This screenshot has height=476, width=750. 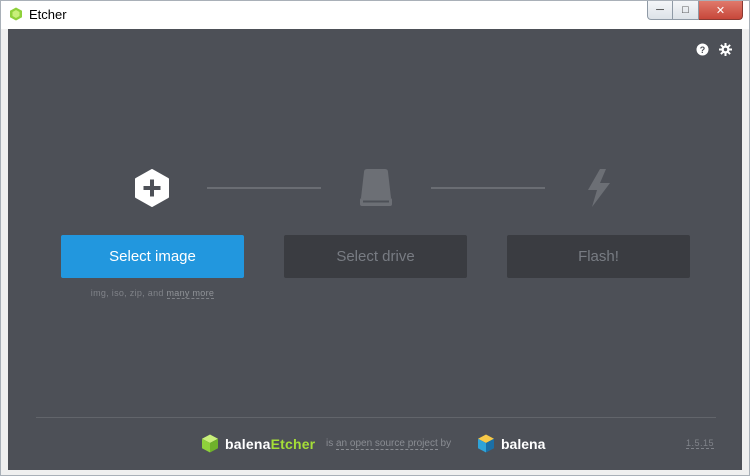 What do you see at coordinates (699, 443) in the screenshot?
I see `version-label: 1.5.15` at bounding box center [699, 443].